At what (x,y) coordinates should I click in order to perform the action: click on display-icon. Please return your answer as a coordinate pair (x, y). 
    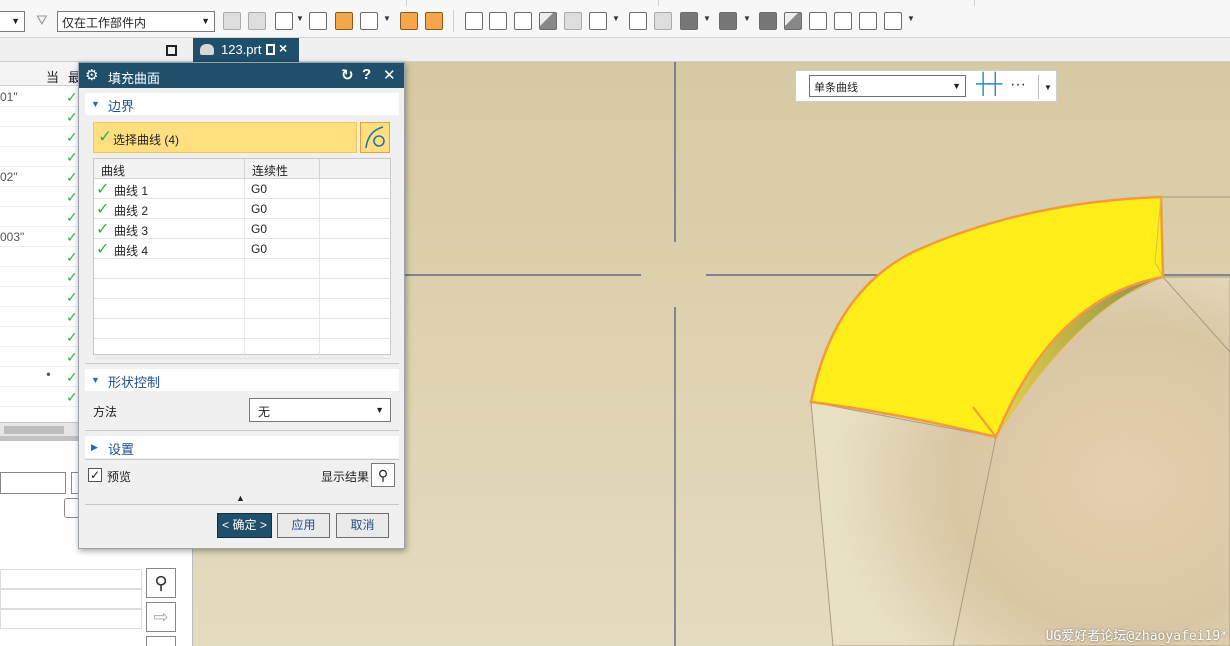
    Looking at the image, I should click on (893, 21).